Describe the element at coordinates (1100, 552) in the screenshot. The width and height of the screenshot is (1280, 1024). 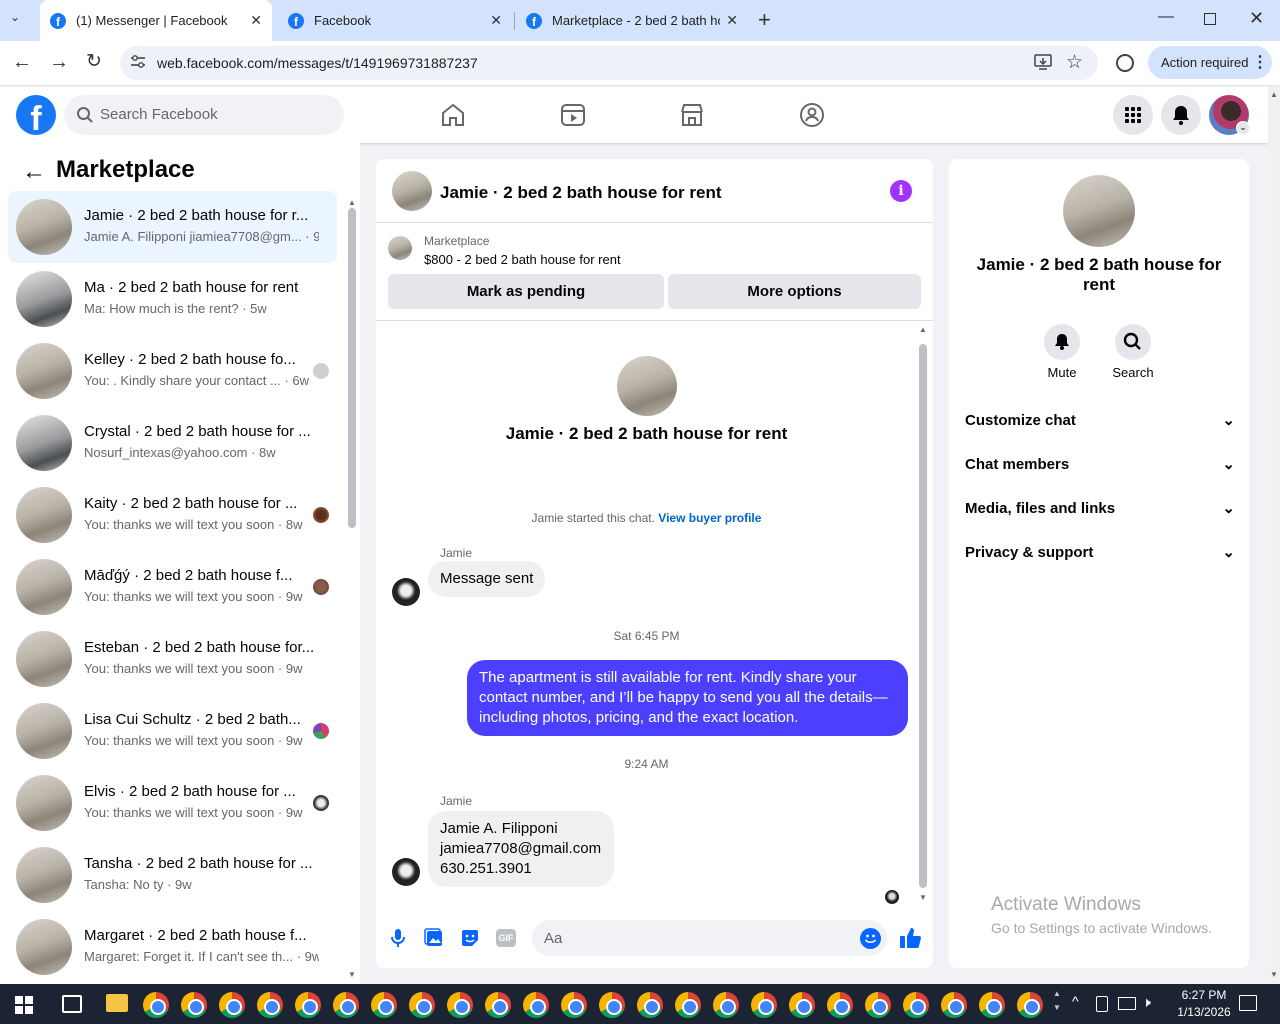
I see `privacy-support-section: Privacy & support ⌄` at that location.